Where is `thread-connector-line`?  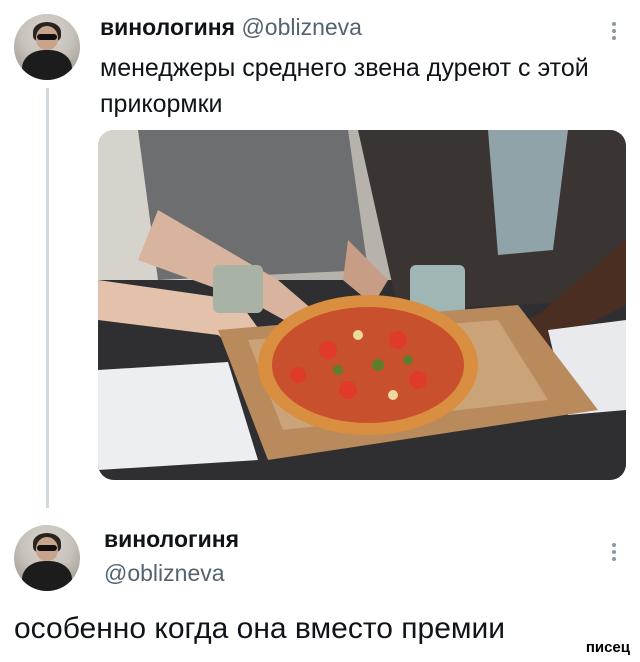
thread-connector-line is located at coordinates (47, 298).